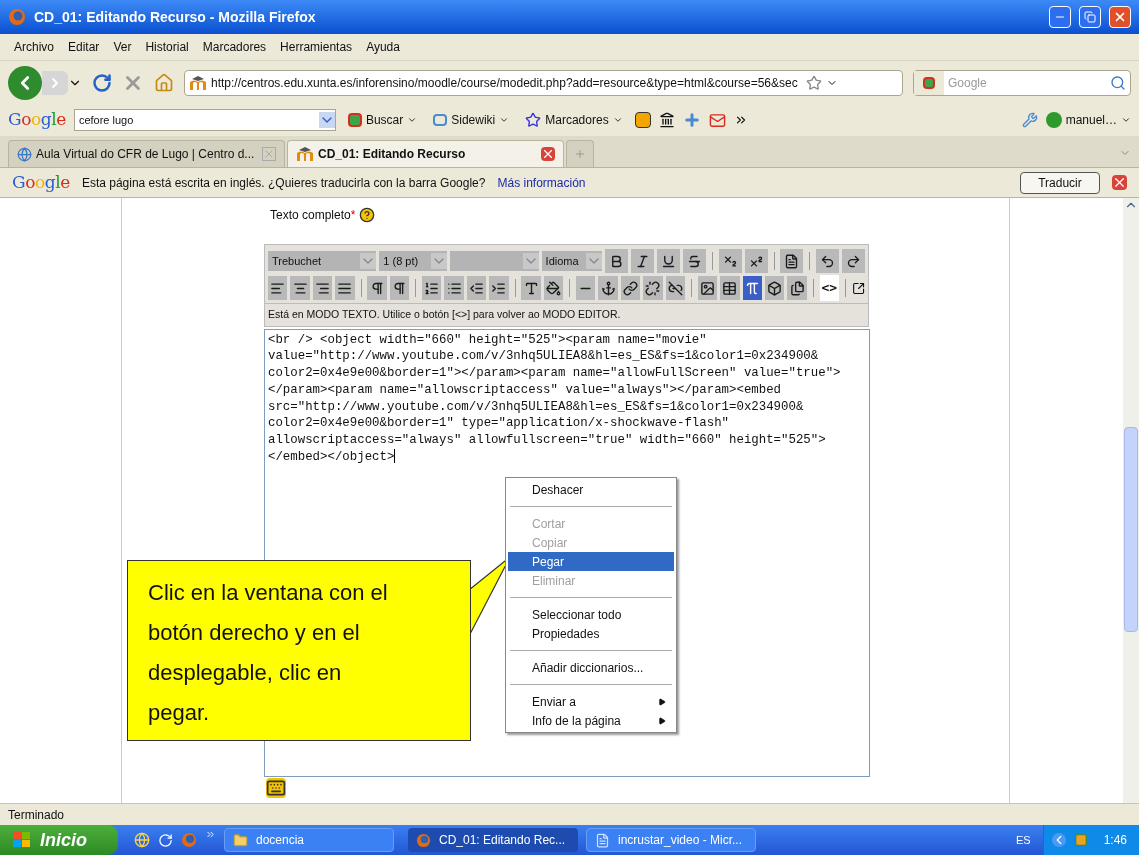  What do you see at coordinates (25, 82) in the screenshot?
I see `back-button` at bounding box center [25, 82].